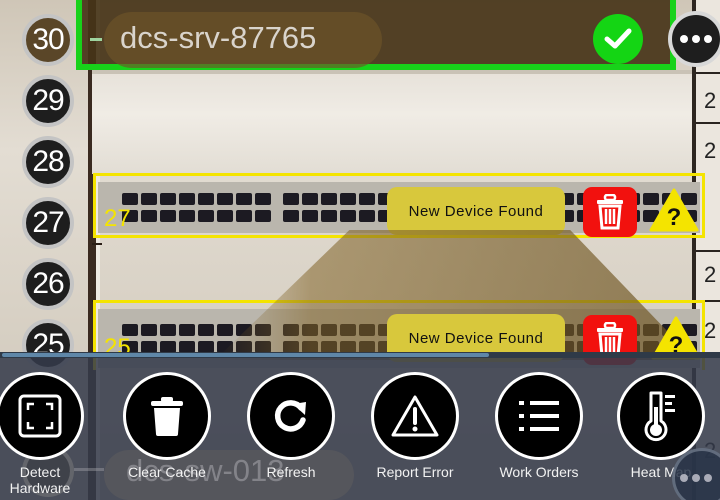  What do you see at coordinates (48, 101) in the screenshot?
I see `rack-unit-29: 29` at bounding box center [48, 101].